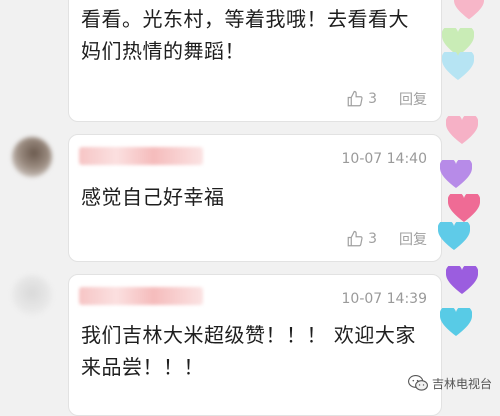 Image resolution: width=500 pixels, height=416 pixels. I want to click on comment-text-line: 感觉自己好幸福, so click(153, 197).